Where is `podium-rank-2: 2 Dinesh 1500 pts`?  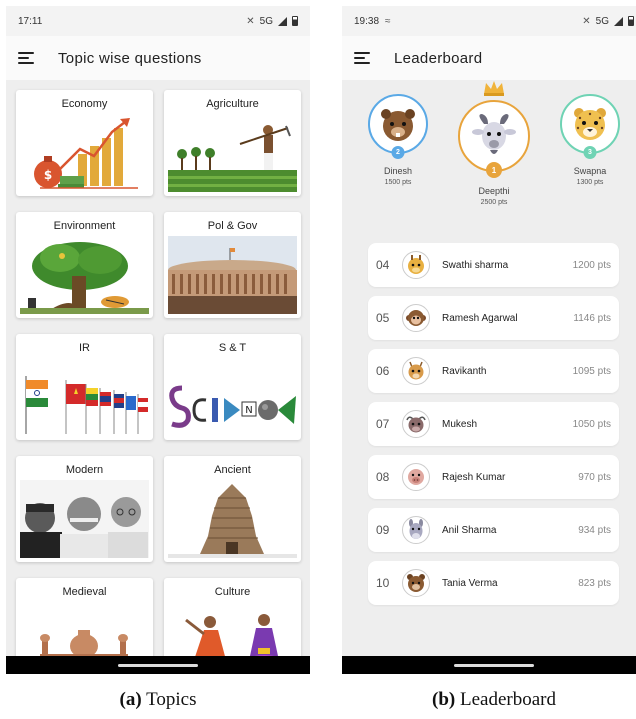
podium-rank-2: 2 Dinesh 1500 pts is located at coordinates (398, 140).